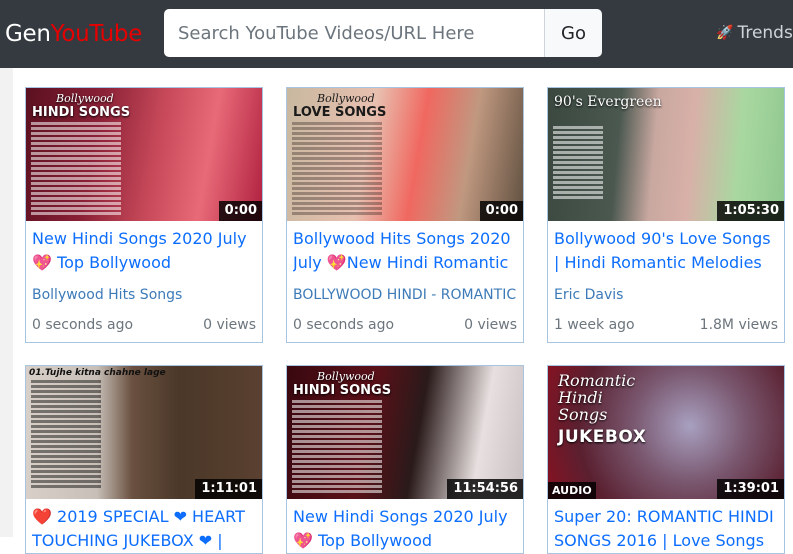 The width and height of the screenshot is (793, 554). Describe the element at coordinates (765, 33) in the screenshot. I see `trends-label: Trends` at that location.